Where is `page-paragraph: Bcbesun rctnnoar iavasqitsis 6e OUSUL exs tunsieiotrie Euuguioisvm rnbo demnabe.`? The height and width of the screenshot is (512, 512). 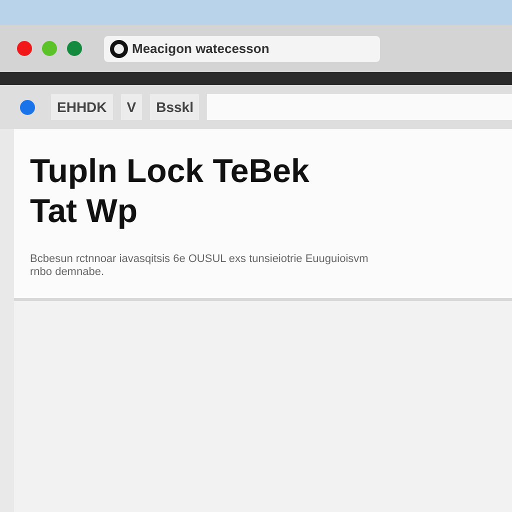 page-paragraph: Bcbesun rctnnoar iavasqitsis 6e OUSUL exs tunsieiotrie Euuguioisvm rnbo demnabe. is located at coordinates (200, 266).